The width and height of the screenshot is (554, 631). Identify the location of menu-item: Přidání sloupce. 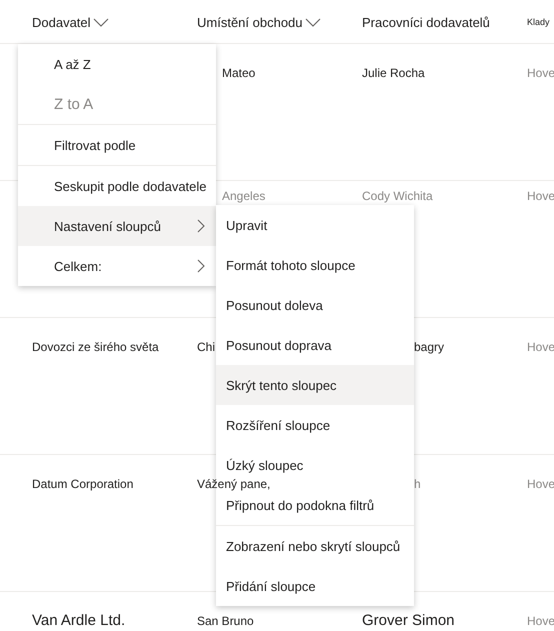
(315, 586).